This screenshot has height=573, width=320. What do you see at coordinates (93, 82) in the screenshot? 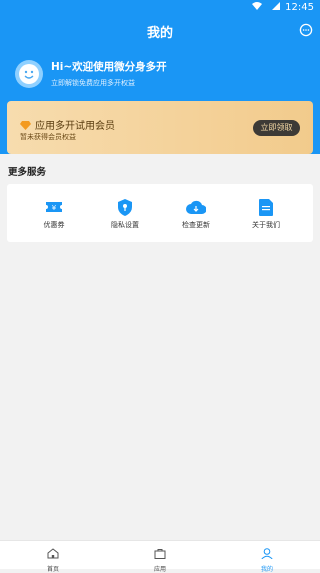
I see `profile-subtitle: 立即解锁免费应用多开权益` at bounding box center [93, 82].